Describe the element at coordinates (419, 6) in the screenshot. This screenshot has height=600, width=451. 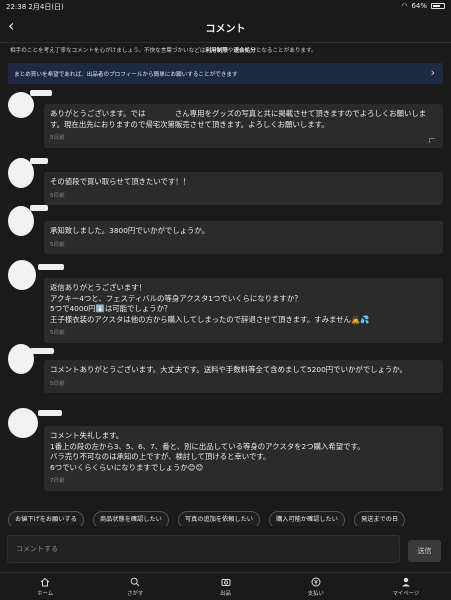
I see `battery-percent: 64%` at that location.